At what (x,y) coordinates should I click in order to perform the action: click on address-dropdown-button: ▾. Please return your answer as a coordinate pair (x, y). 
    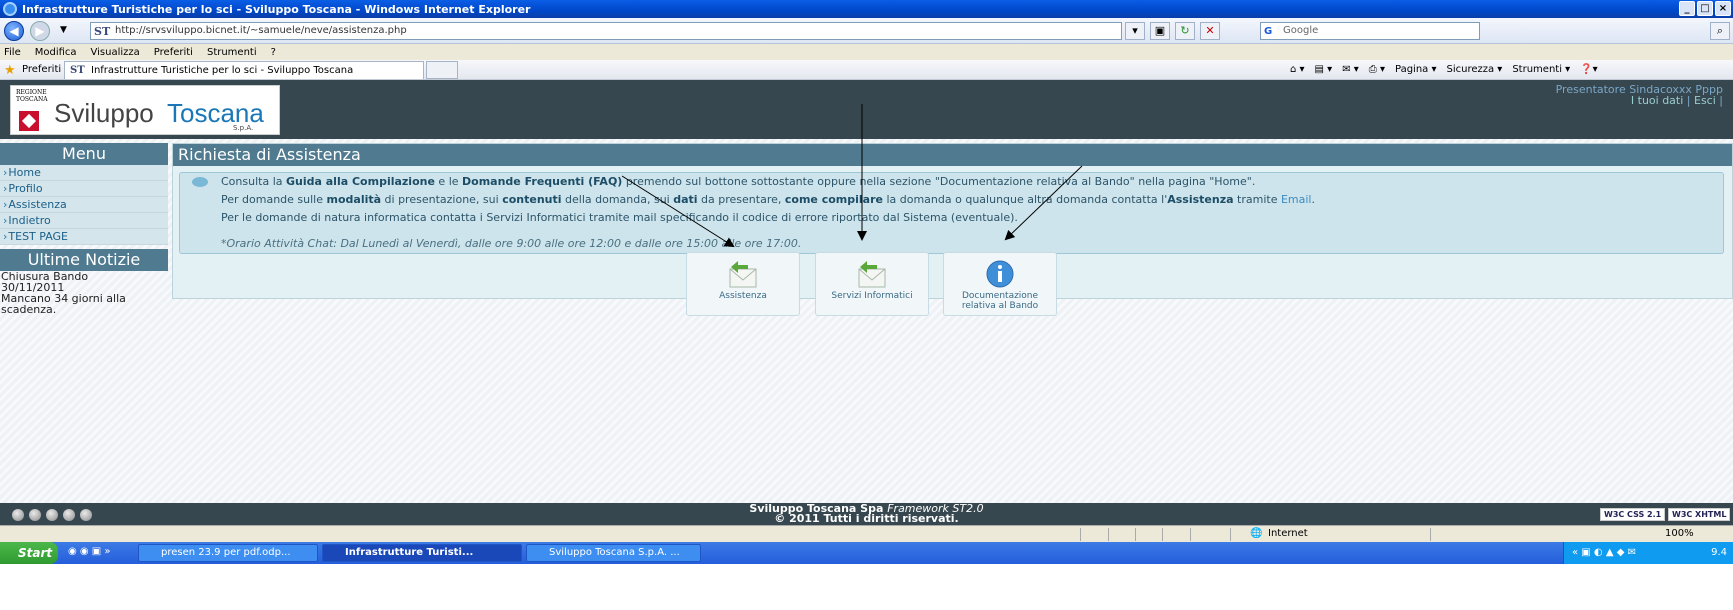
    Looking at the image, I should click on (1135, 31).